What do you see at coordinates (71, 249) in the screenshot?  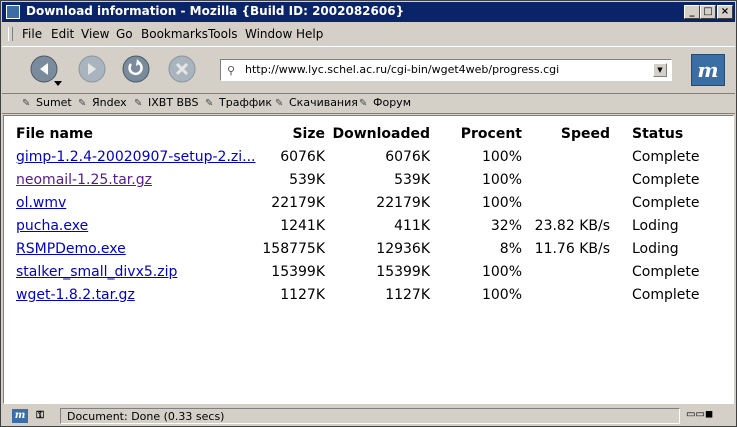 I see `file-name-link: RSMPDemo.exe` at bounding box center [71, 249].